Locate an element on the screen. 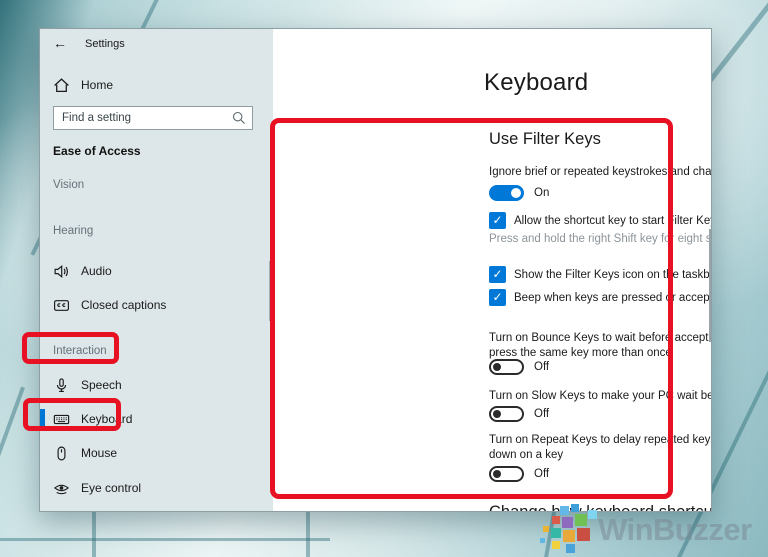 The image size is (768, 557). sidebar-item-label: Mouse is located at coordinates (99, 453).